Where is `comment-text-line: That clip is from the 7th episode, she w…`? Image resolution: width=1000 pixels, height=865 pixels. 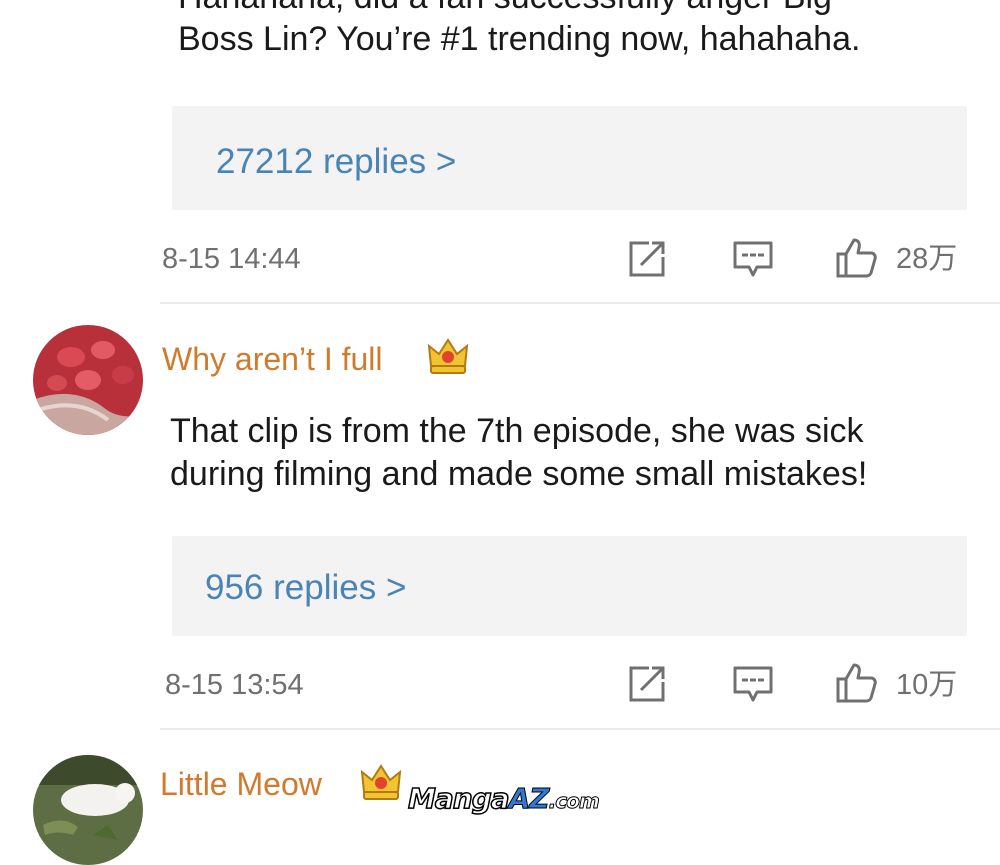
comment-text-line: That clip is from the 7th episode, she w… is located at coordinates (517, 431).